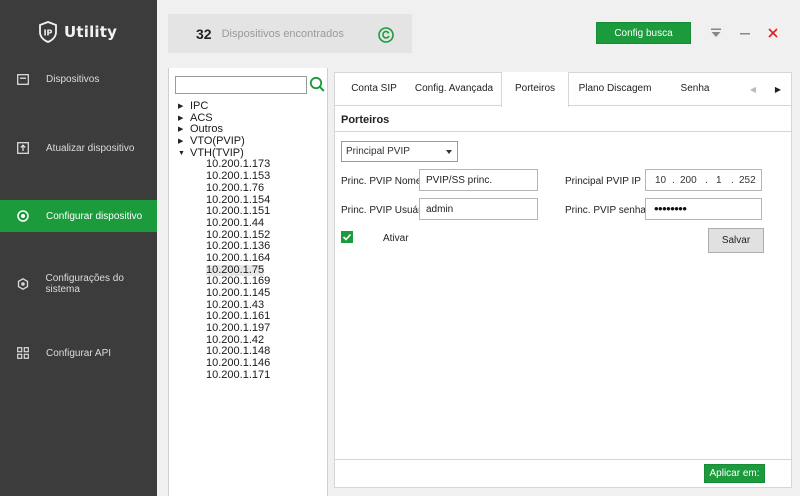  I want to click on config-busca-button: Config busca, so click(643, 33).